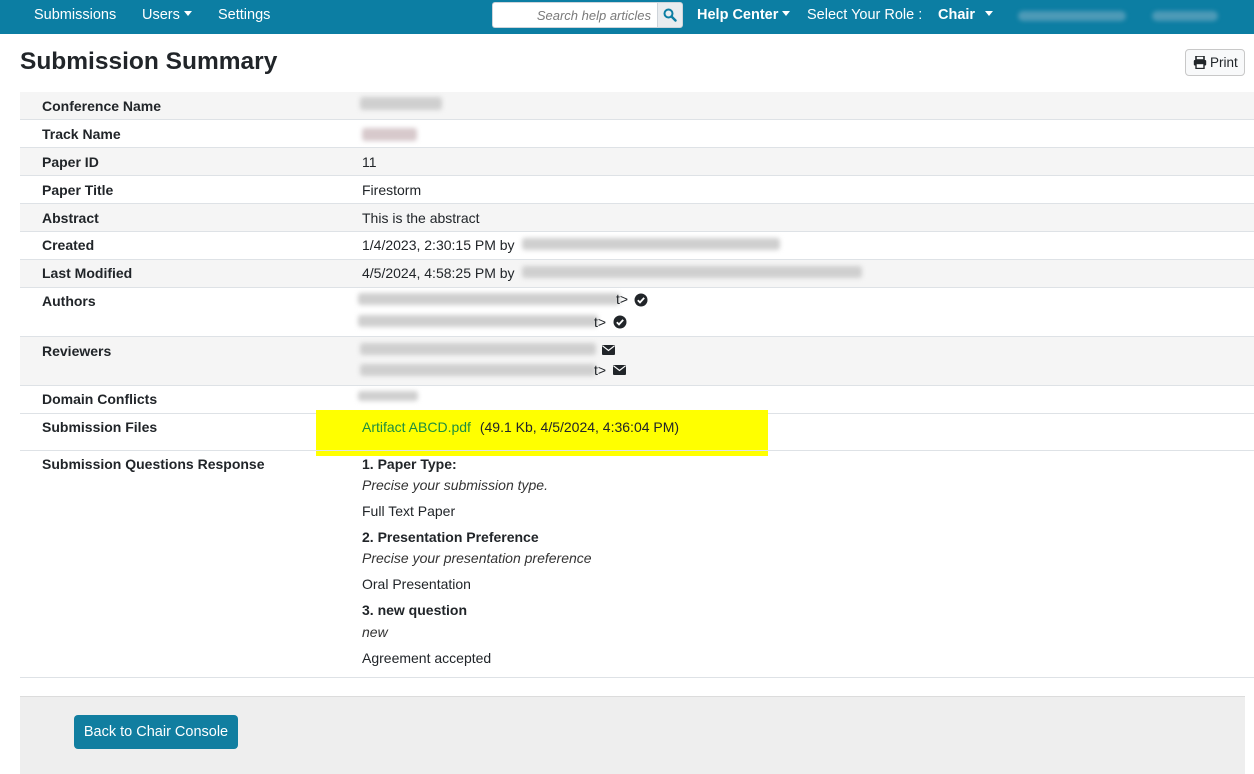 Image resolution: width=1254 pixels, height=774 pixels. Describe the element at coordinates (415, 610) in the screenshot. I see `question-3-title: 3. new question` at that location.